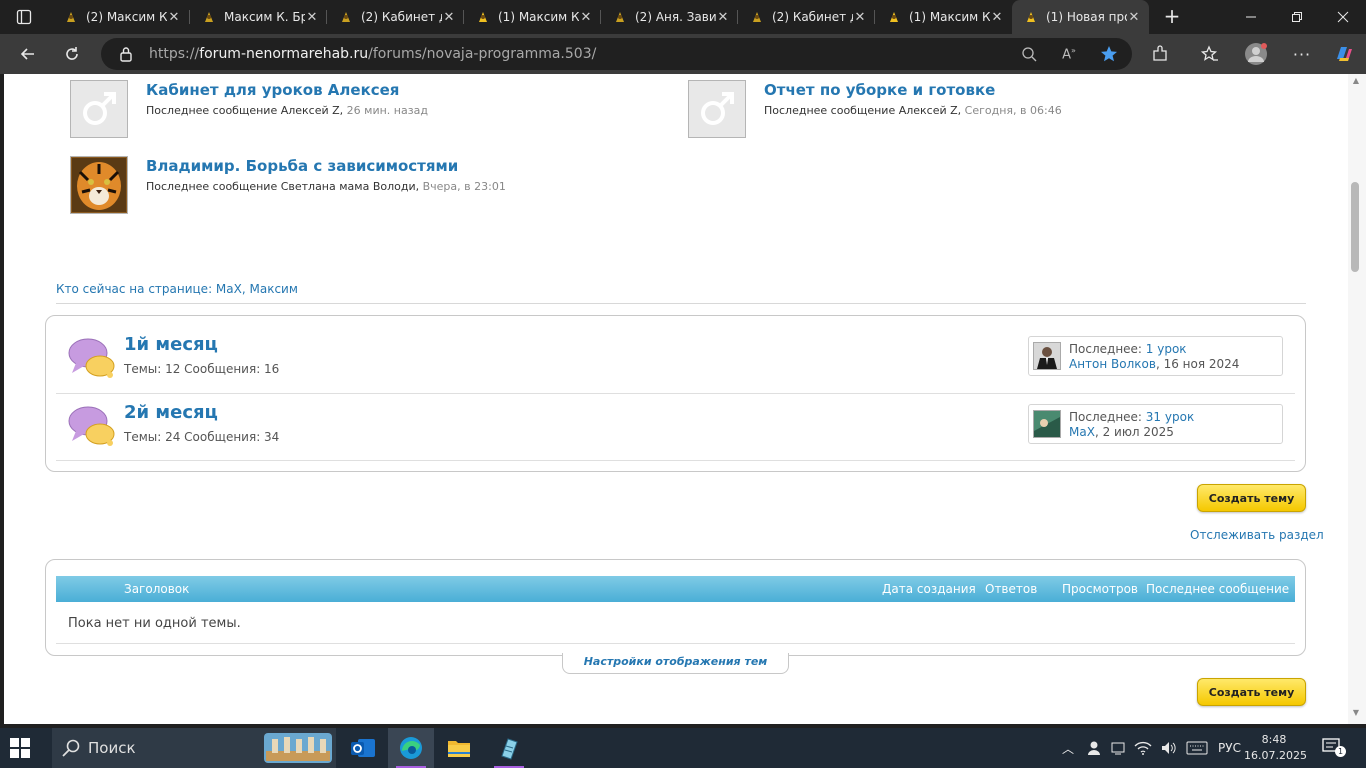 The height and width of the screenshot is (768, 1366). Describe the element at coordinates (1100, 589) in the screenshot. I see `col-views: Просмотров` at that location.